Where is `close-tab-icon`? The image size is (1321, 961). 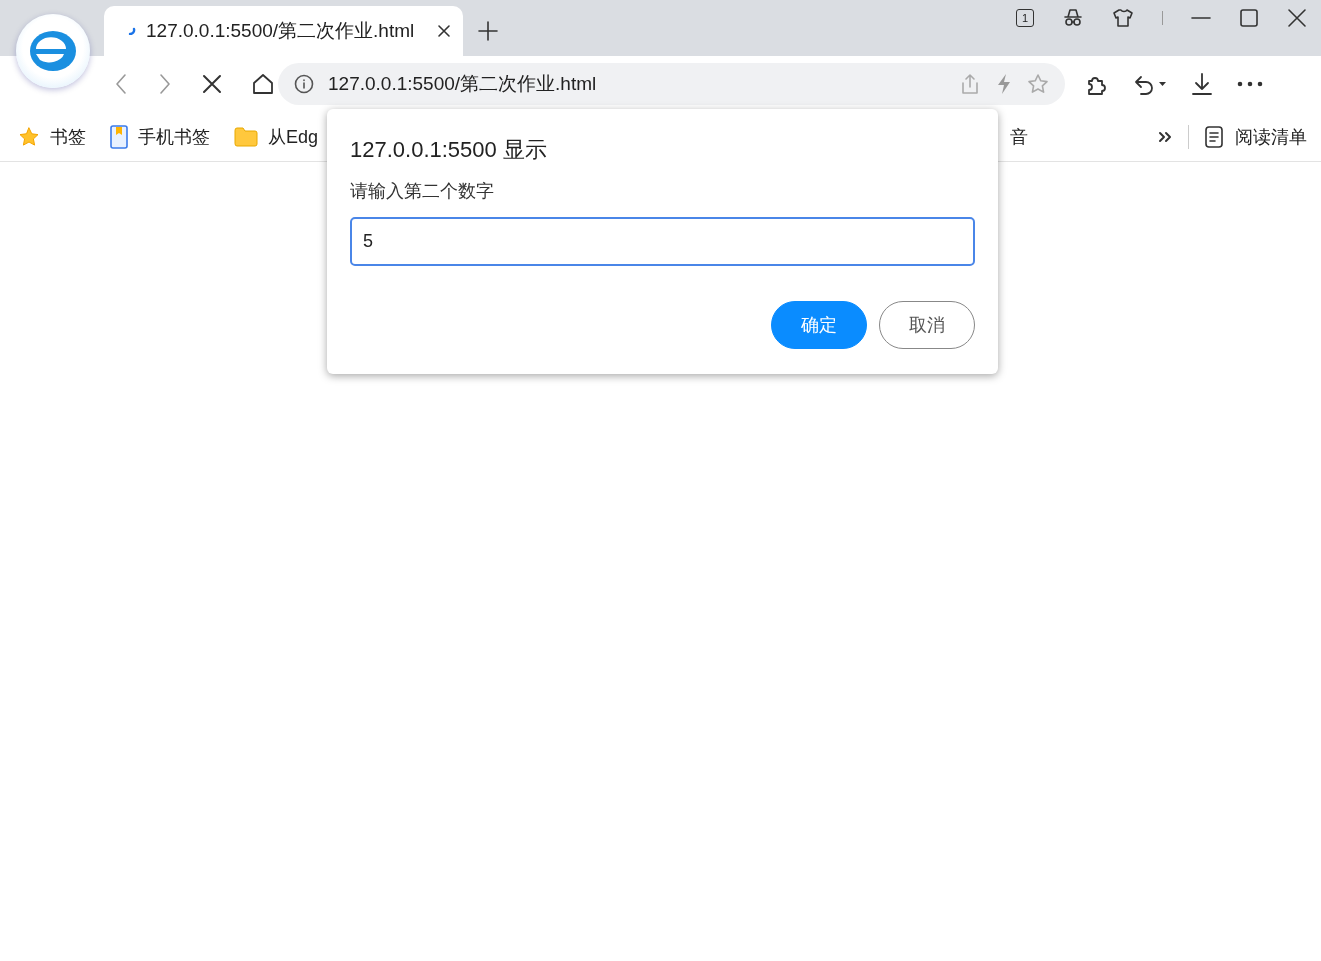
close-tab-icon is located at coordinates (444, 31).